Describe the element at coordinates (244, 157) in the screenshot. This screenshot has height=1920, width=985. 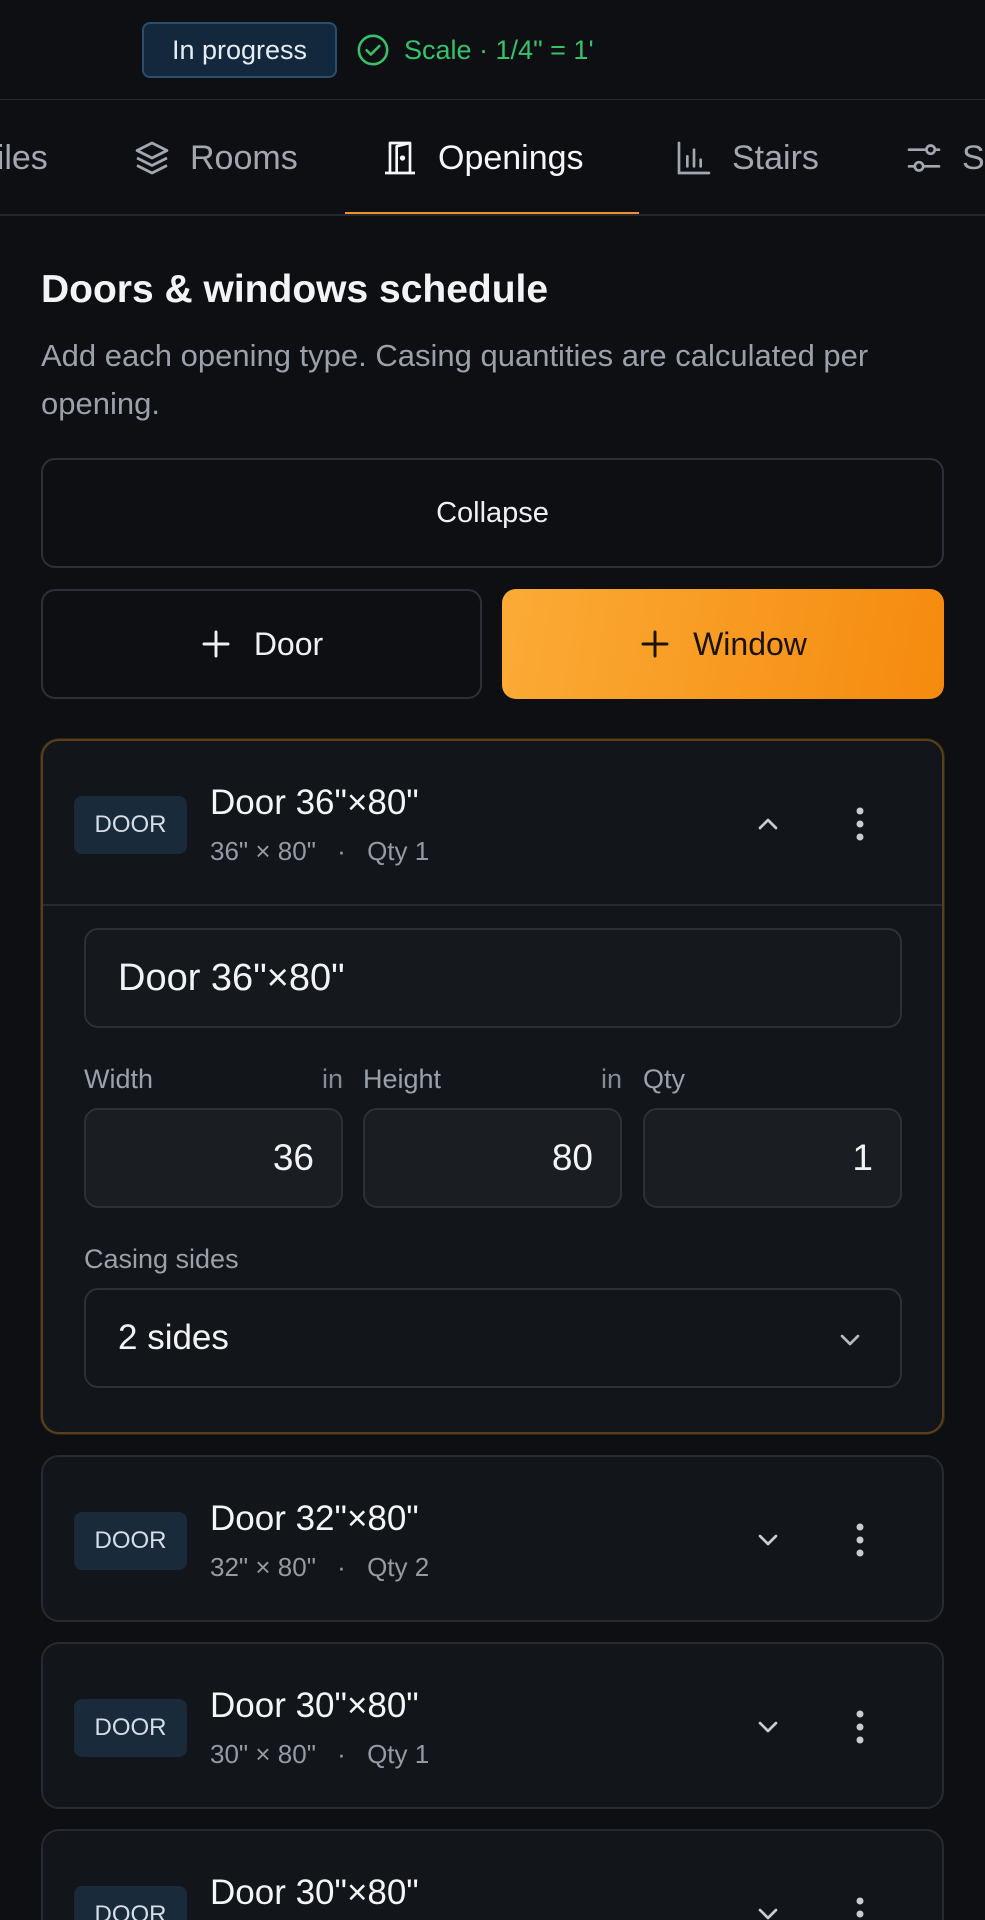
I see `tab-label: Rooms` at that location.